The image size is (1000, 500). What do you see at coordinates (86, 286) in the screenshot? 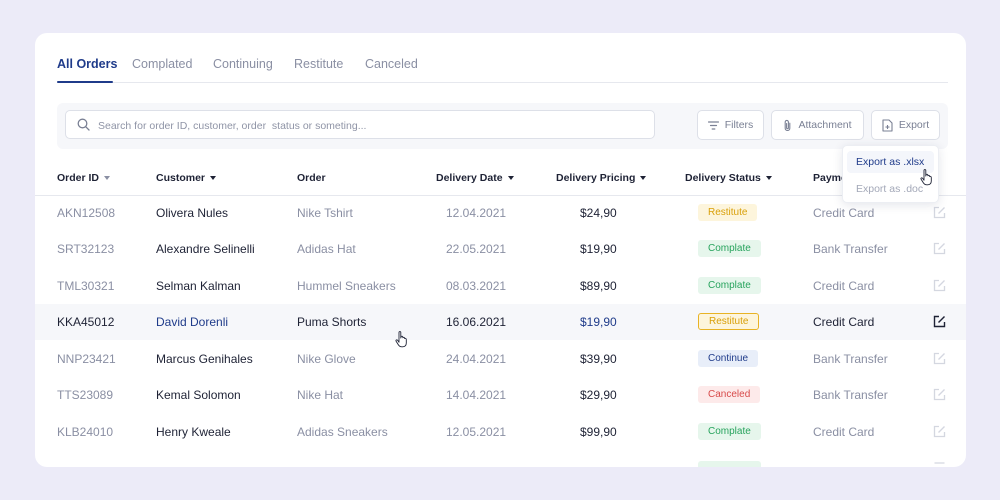
I see `order-id-cell: TML30321` at bounding box center [86, 286].